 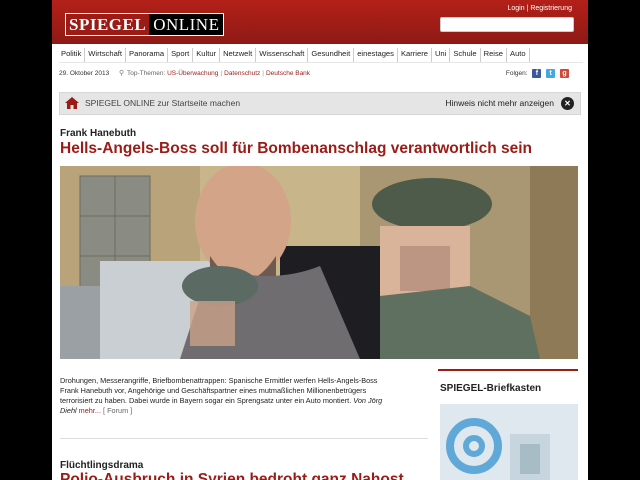 I want to click on topic-link: US-Überwachung, so click(x=192, y=73).